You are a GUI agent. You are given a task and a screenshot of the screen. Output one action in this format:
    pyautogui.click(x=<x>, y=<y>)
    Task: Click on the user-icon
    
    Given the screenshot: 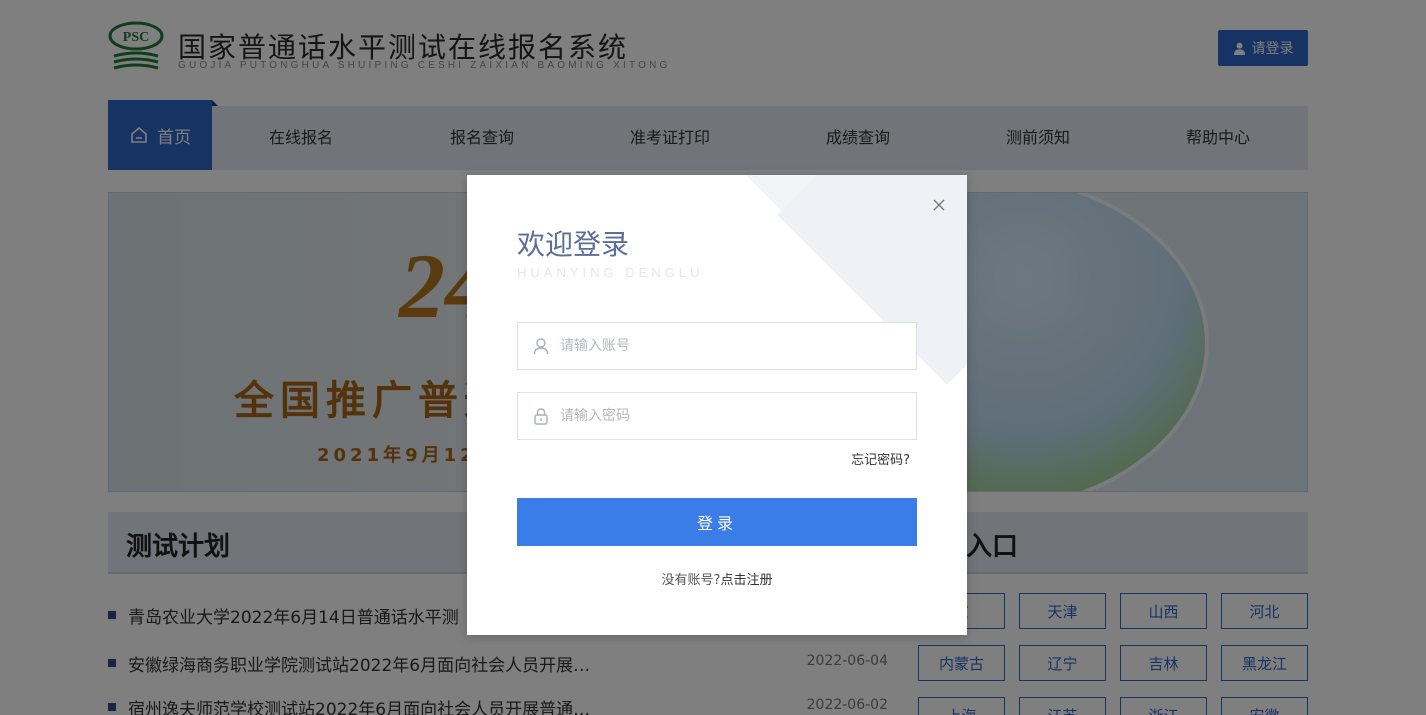 What is the action you would take?
    pyautogui.click(x=541, y=346)
    